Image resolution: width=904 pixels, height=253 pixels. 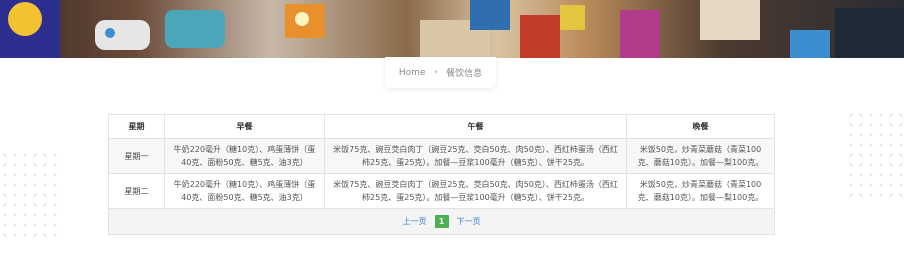 I want to click on next-page-link: 下一页, so click(x=469, y=221).